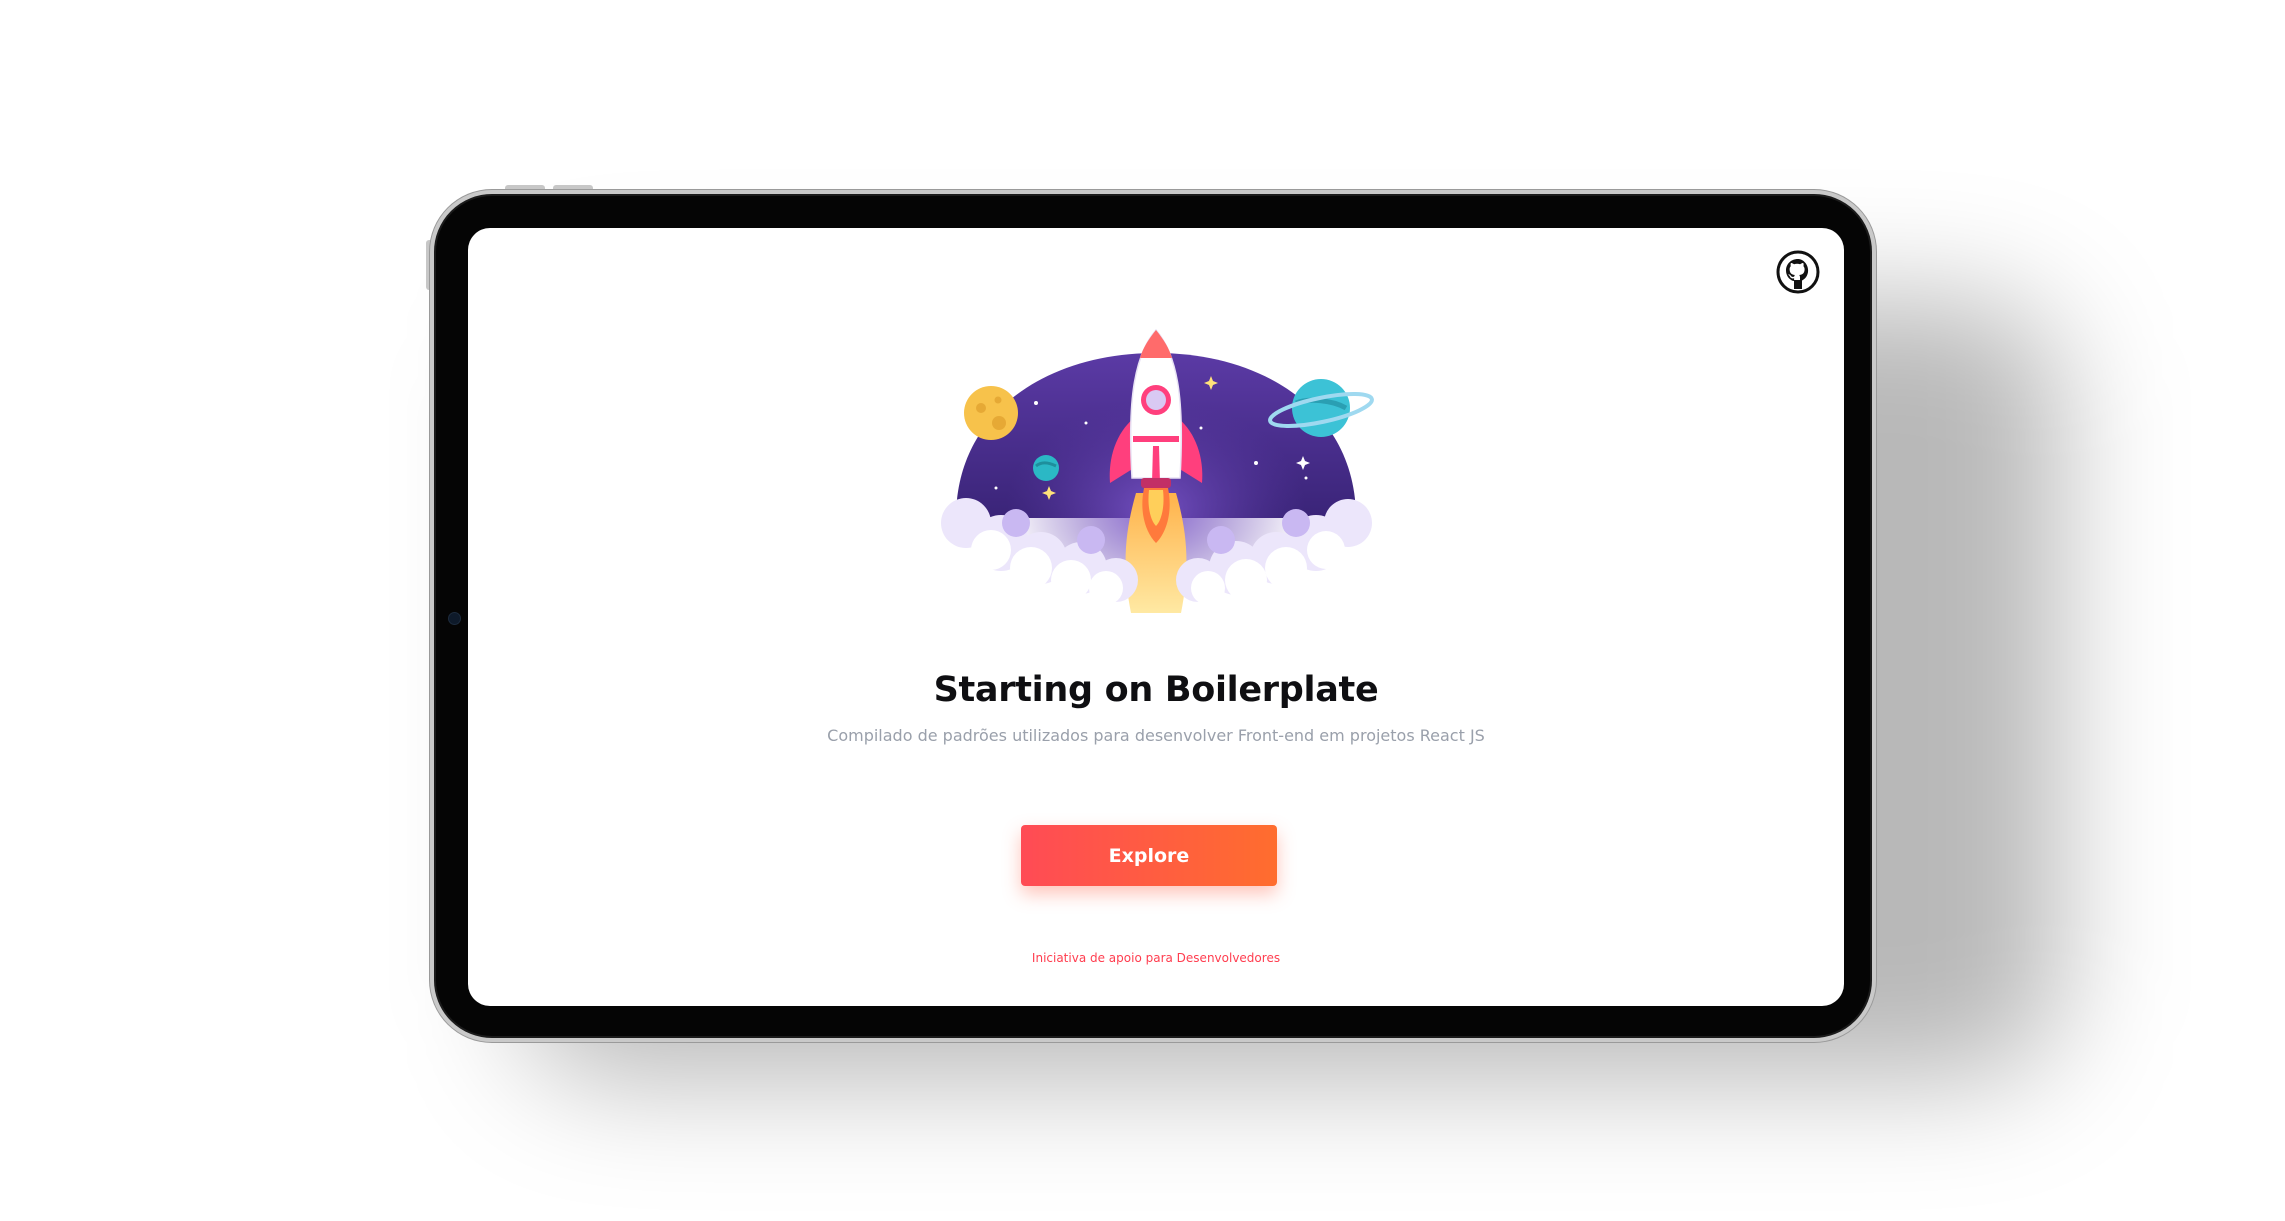 The height and width of the screenshot is (1221, 2285). What do you see at coordinates (1156, 958) in the screenshot?
I see `footer-text: Iniciativa de apoio para Desenvolvedores` at bounding box center [1156, 958].